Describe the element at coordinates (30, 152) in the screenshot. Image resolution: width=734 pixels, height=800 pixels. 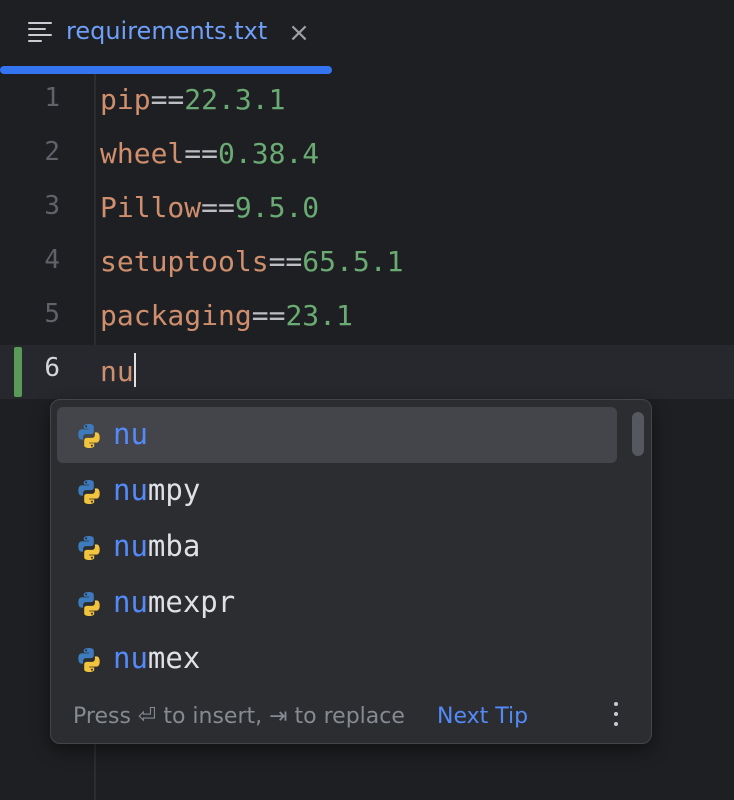
I see `line-number: 2` at that location.